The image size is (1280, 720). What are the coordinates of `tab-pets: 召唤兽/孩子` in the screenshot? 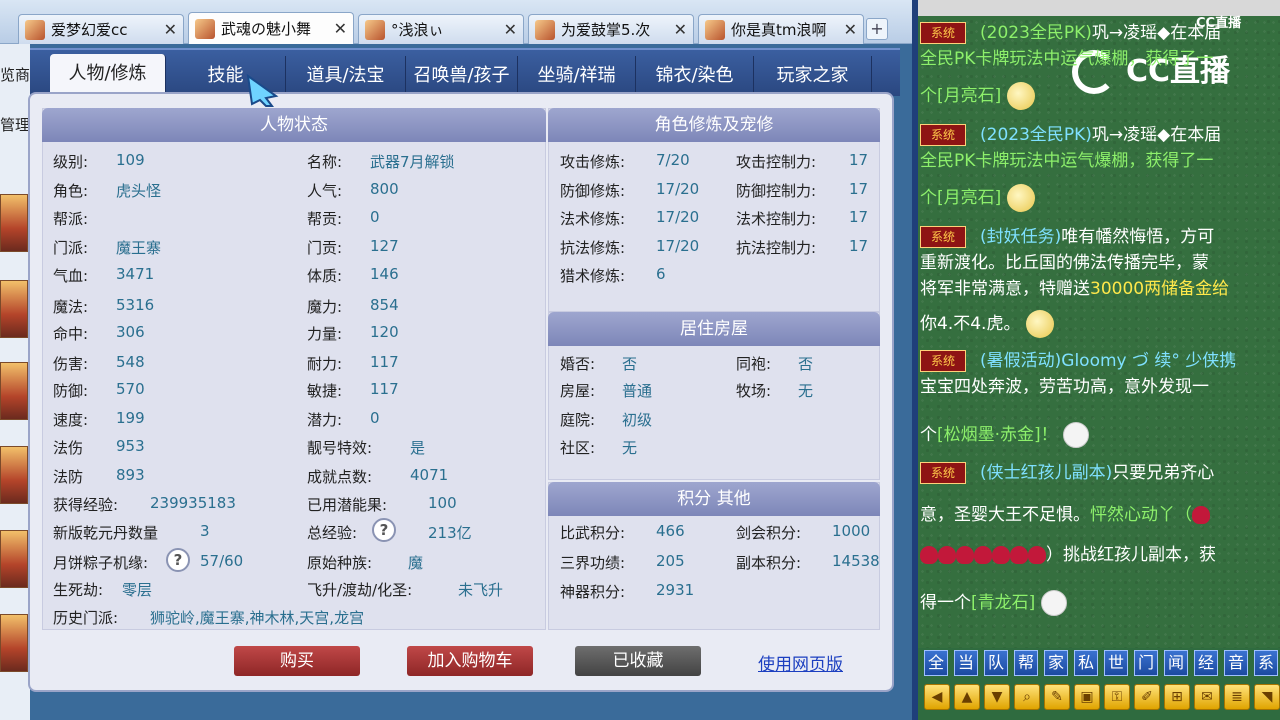 It's located at (462, 76).